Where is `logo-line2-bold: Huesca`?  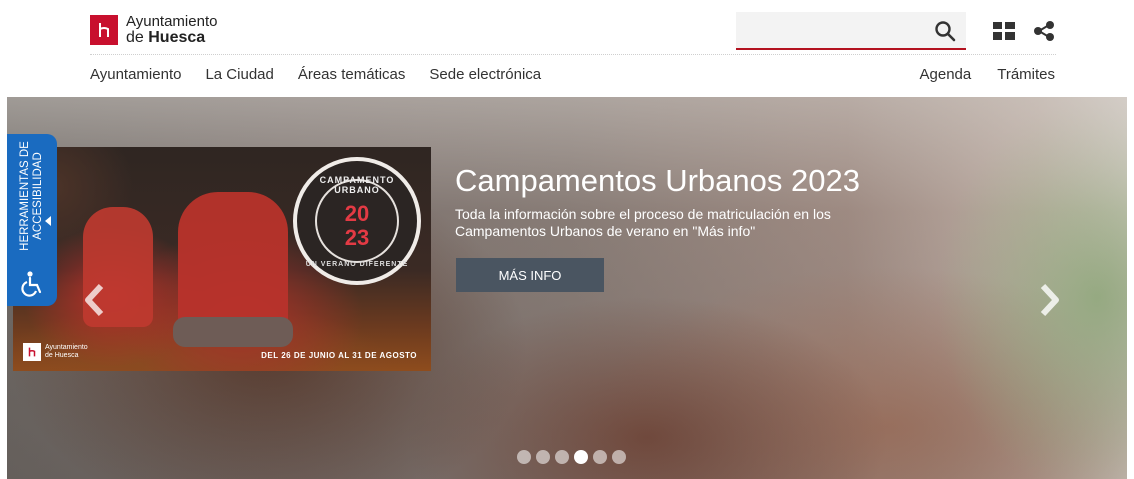
logo-line2-bold: Huesca is located at coordinates (177, 37).